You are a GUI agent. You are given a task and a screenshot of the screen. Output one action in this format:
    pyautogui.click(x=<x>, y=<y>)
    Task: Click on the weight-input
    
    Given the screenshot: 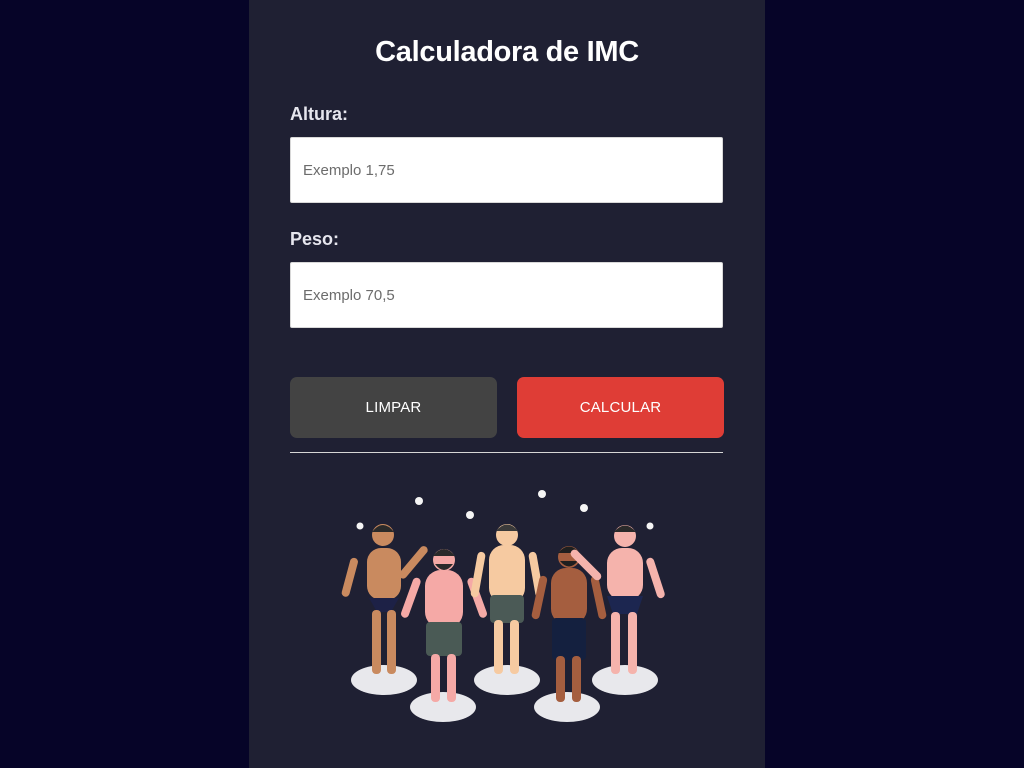 What is the action you would take?
    pyautogui.click(x=506, y=295)
    